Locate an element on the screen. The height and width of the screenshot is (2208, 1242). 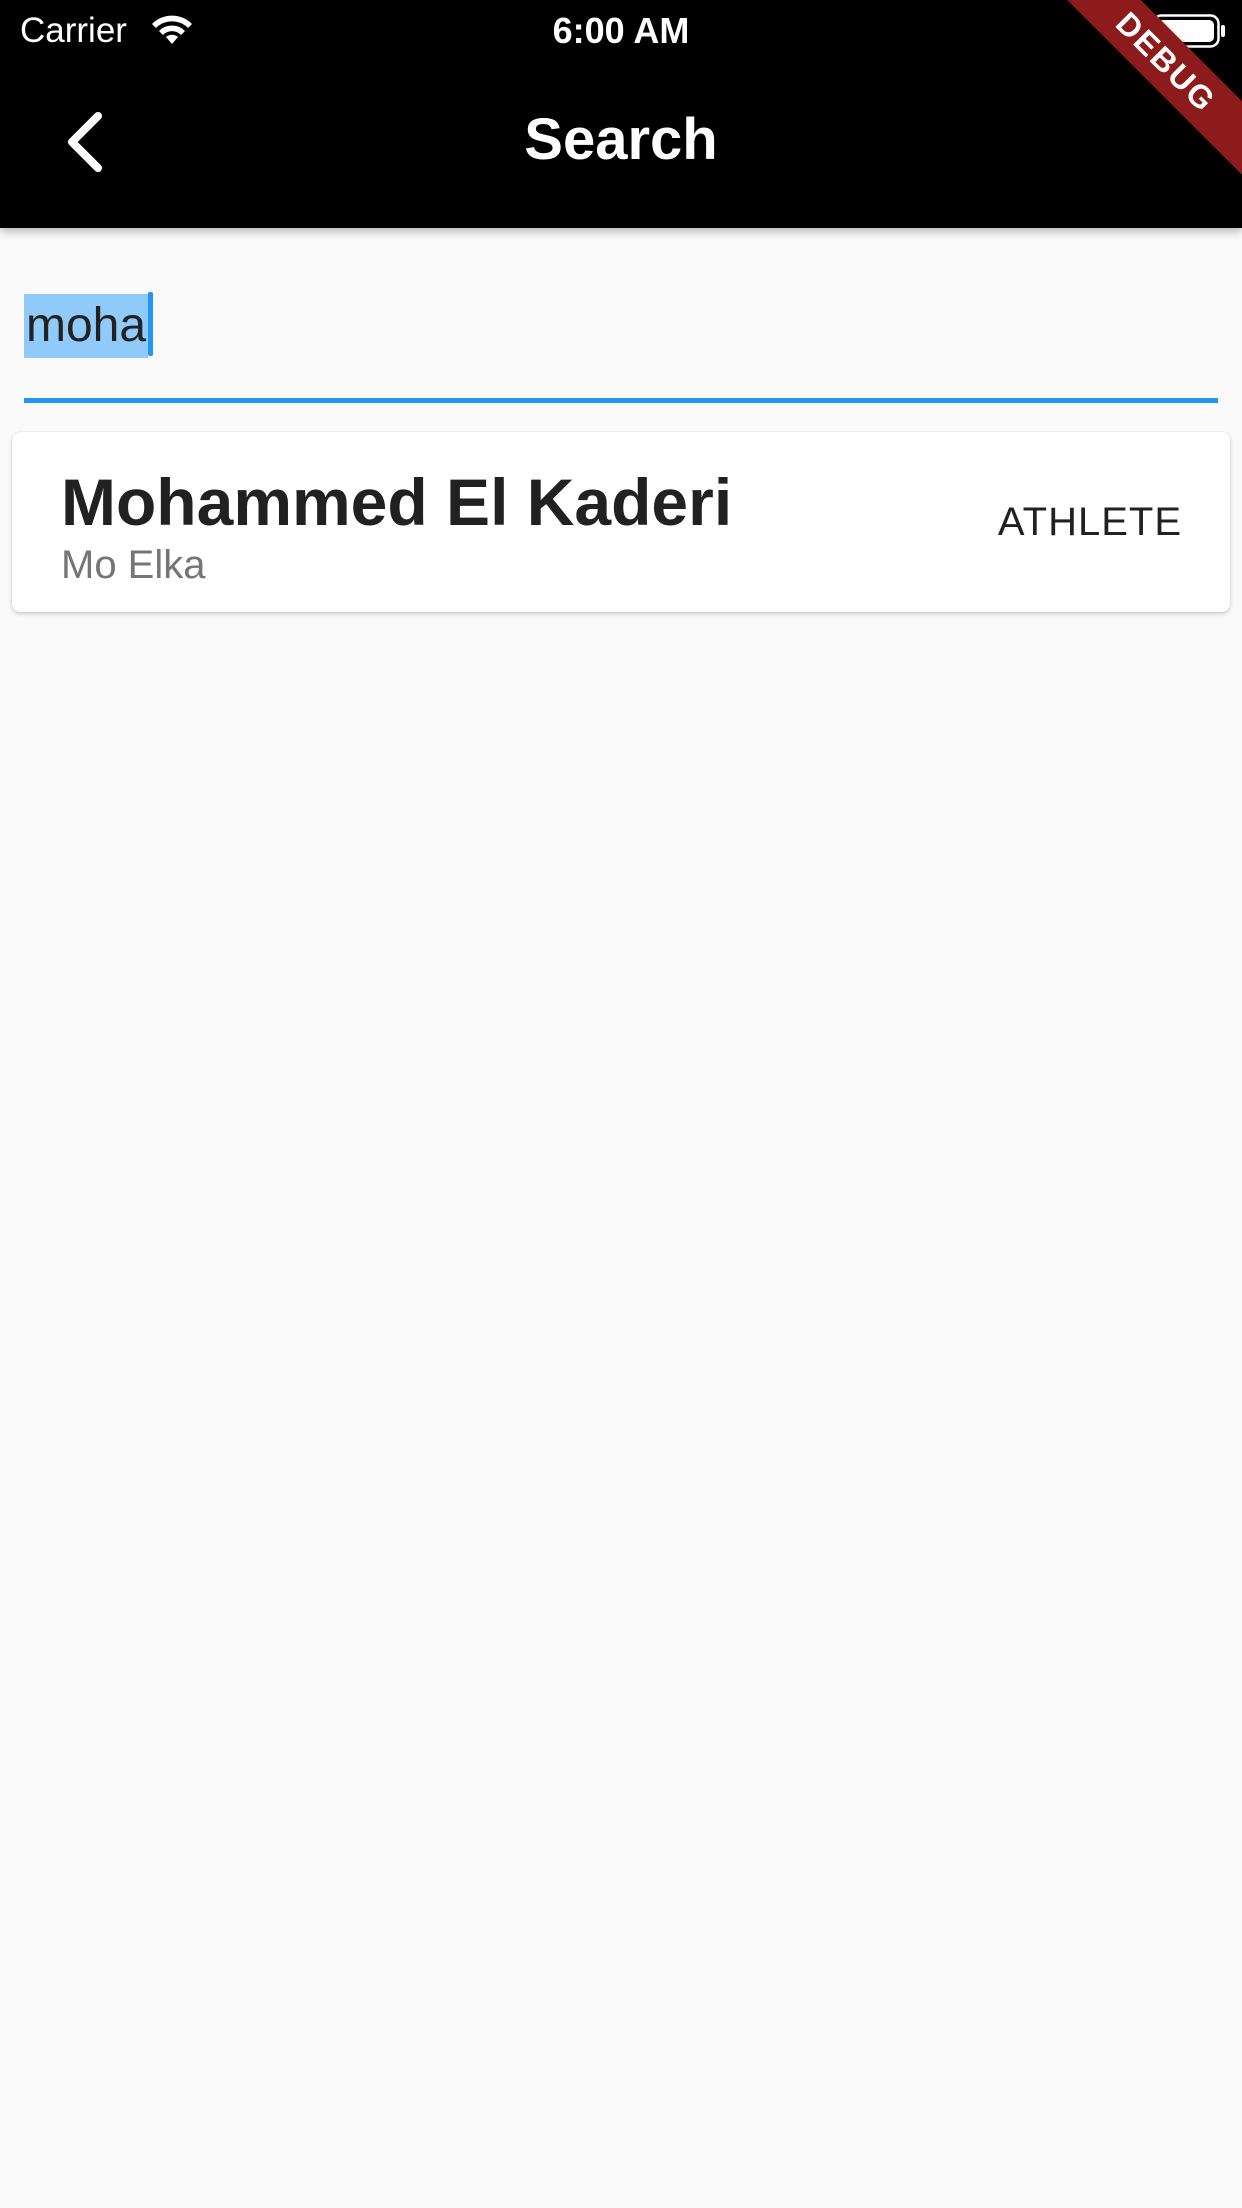
status-time: 6:00 AM is located at coordinates (621, 30).